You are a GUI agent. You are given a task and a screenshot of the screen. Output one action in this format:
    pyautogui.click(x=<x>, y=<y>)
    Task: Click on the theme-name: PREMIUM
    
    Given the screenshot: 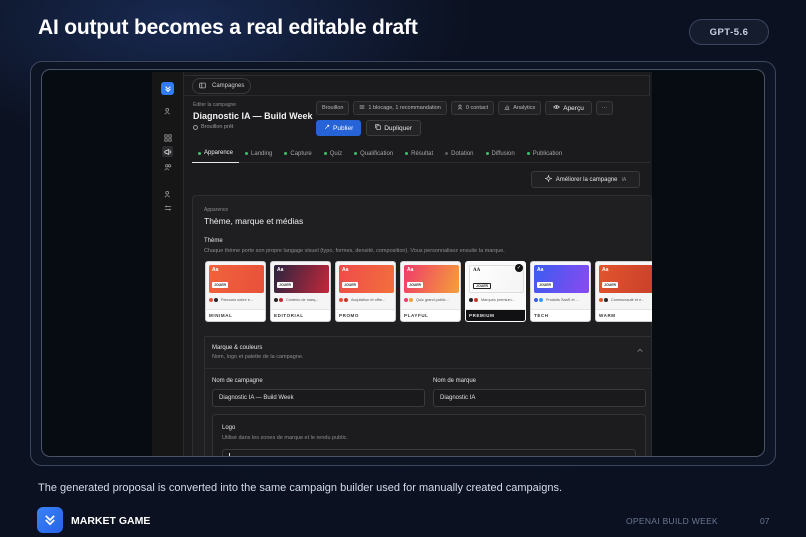 What is the action you would take?
    pyautogui.click(x=495, y=315)
    